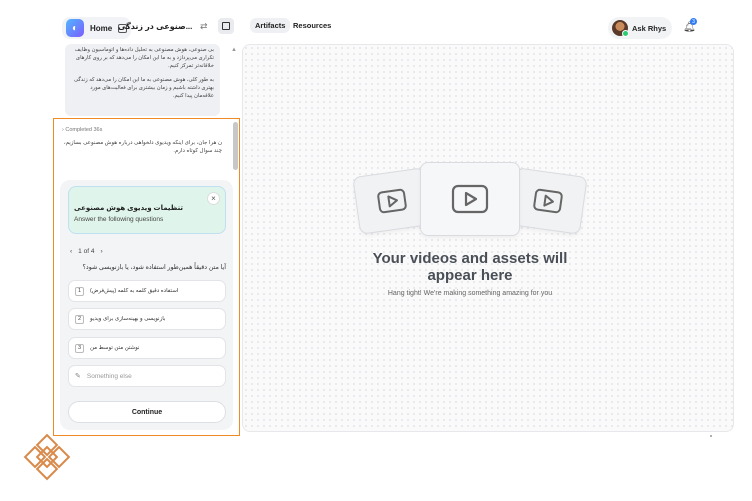  Describe the element at coordinates (204, 26) in the screenshot. I see `swap-icon: ⇄` at that location.